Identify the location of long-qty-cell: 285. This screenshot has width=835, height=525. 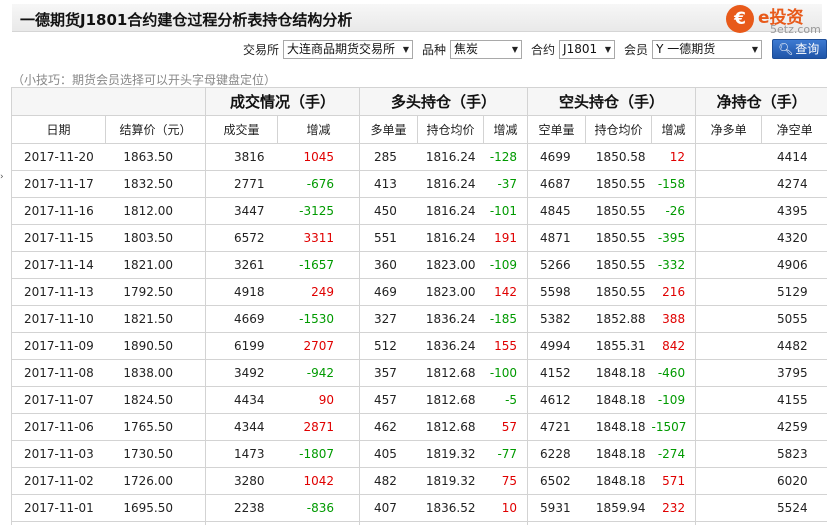
(388, 157).